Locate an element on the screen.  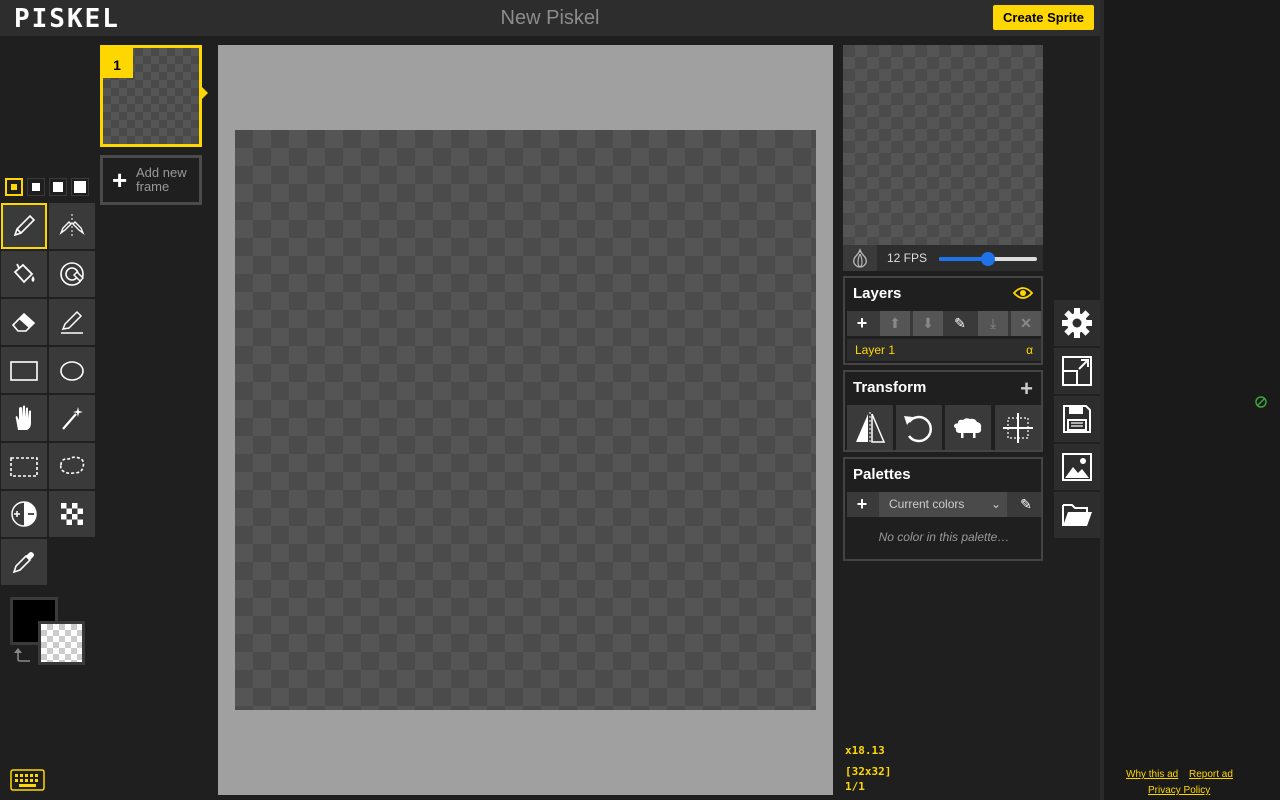
eraser-tool is located at coordinates (24, 322).